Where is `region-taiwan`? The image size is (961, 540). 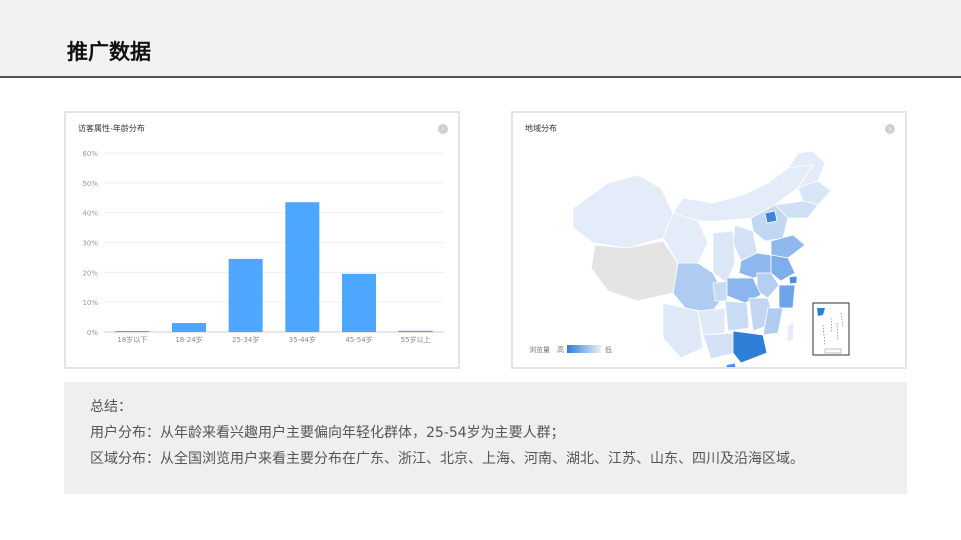
region-taiwan is located at coordinates (790, 332).